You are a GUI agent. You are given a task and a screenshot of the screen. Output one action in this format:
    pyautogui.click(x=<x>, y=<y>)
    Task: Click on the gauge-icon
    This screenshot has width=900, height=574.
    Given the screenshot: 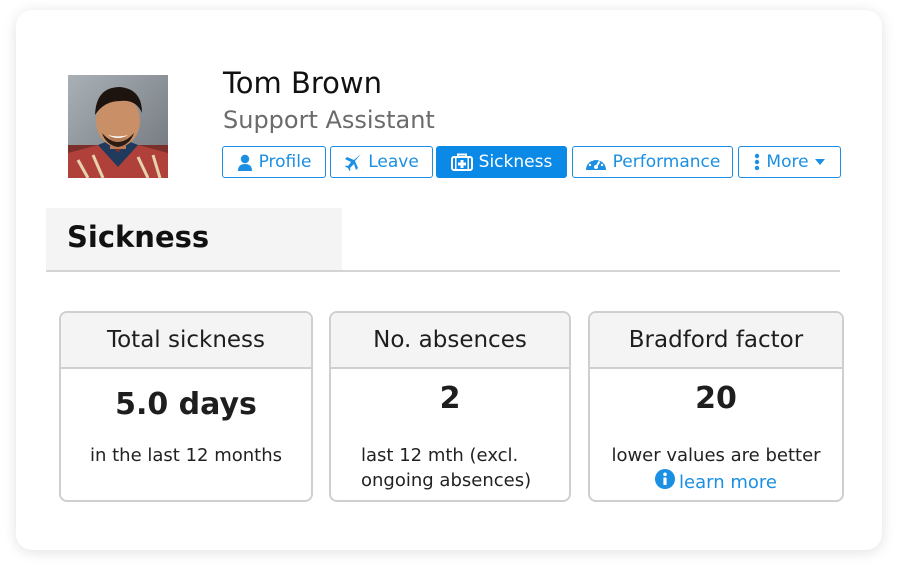 What is the action you would take?
    pyautogui.click(x=596, y=162)
    